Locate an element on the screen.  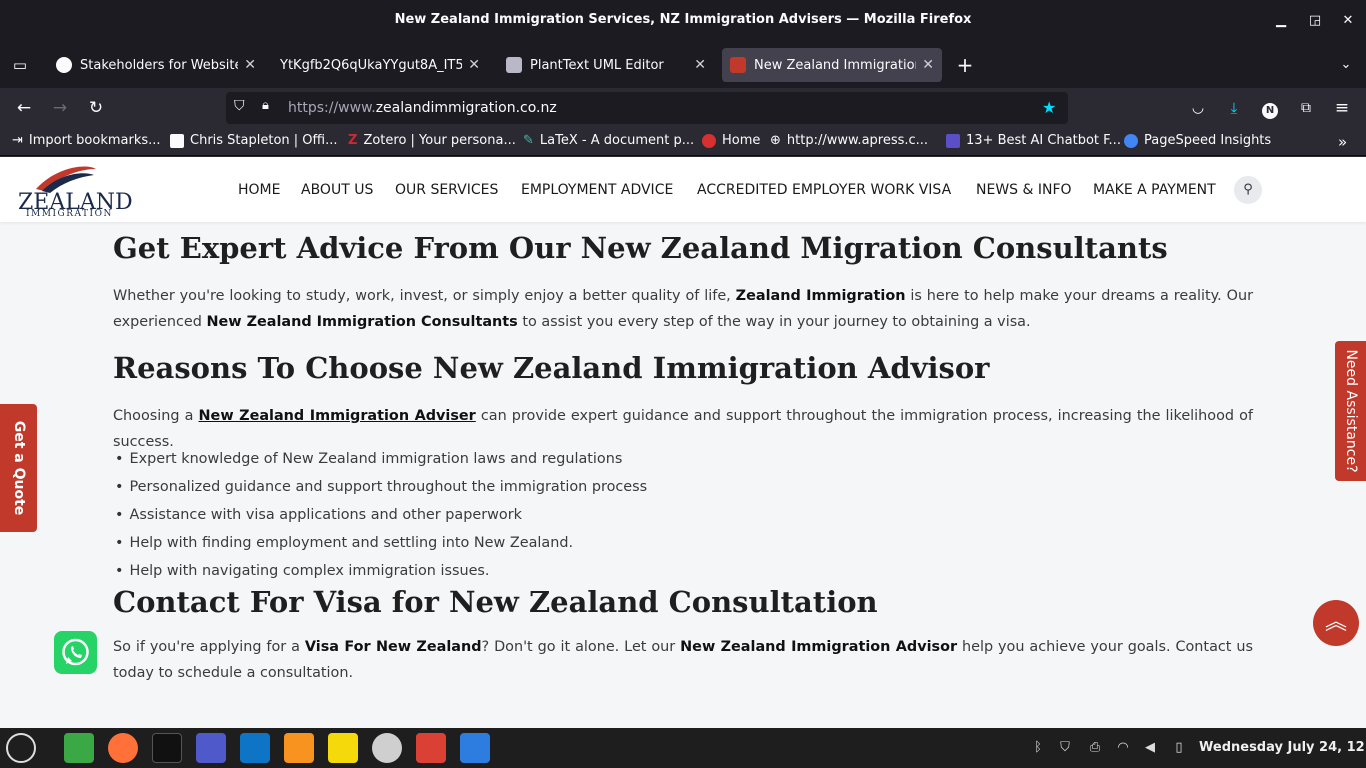
menu-home: HOME is located at coordinates (259, 190).